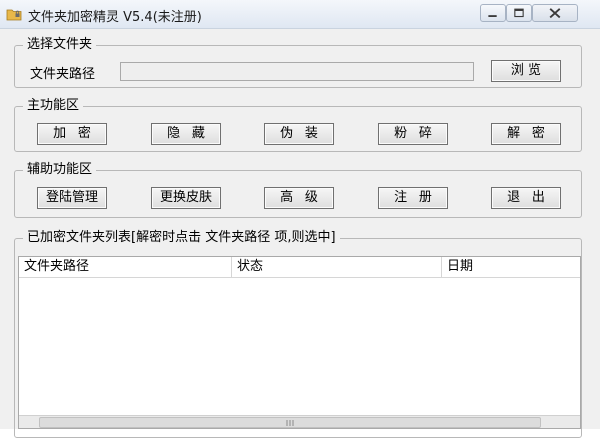  Describe the element at coordinates (511, 267) in the screenshot. I see `column-header-date: 日期` at that location.